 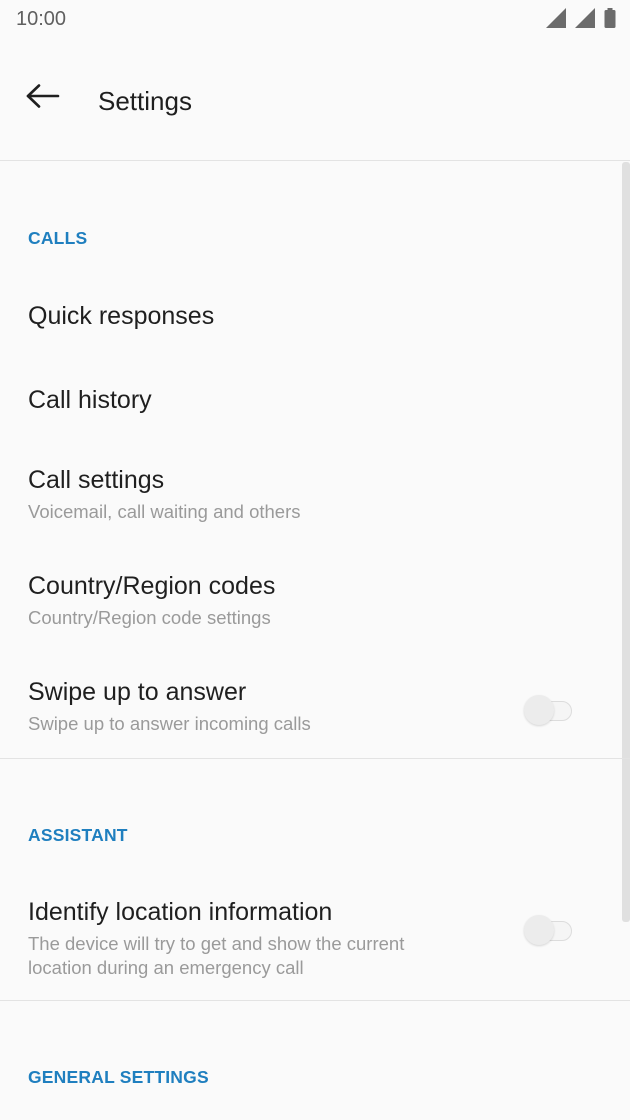 What do you see at coordinates (164, 511) in the screenshot?
I see `setting-summary: Voicemail, call waiting and others` at bounding box center [164, 511].